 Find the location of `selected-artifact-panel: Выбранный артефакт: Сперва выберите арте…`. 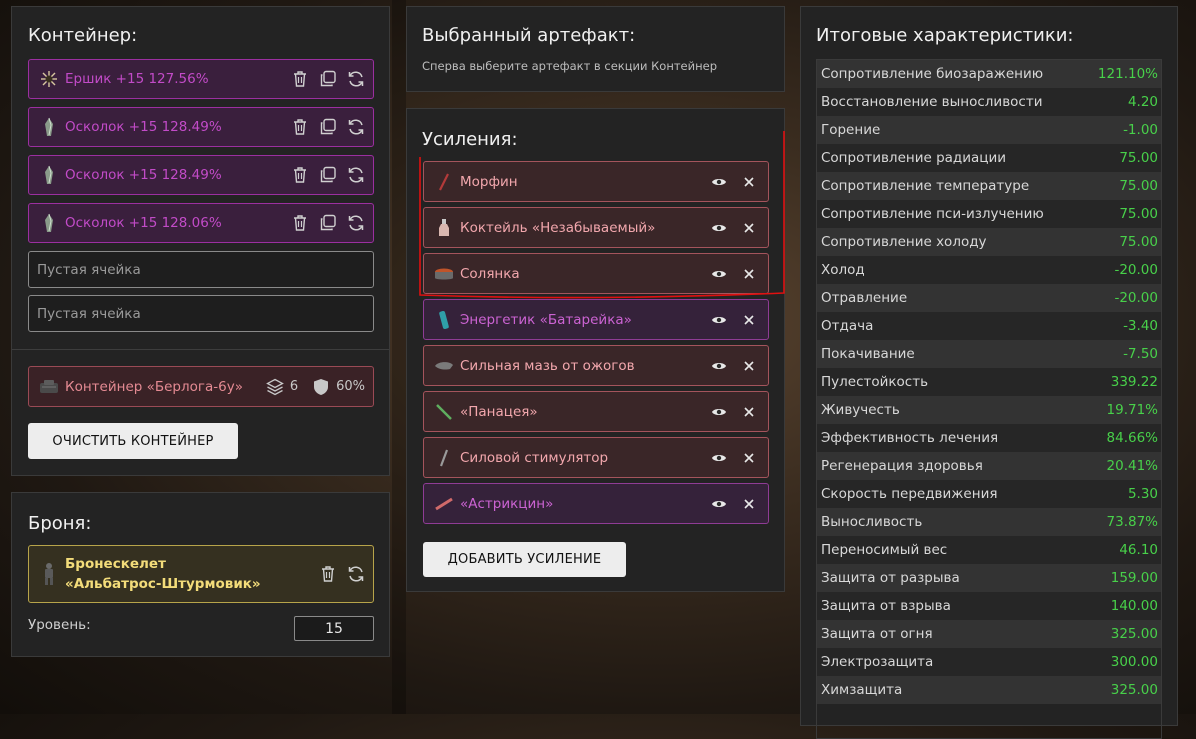

selected-artifact-panel: Выбранный артефакт: Сперва выберите арте… is located at coordinates (595, 49).